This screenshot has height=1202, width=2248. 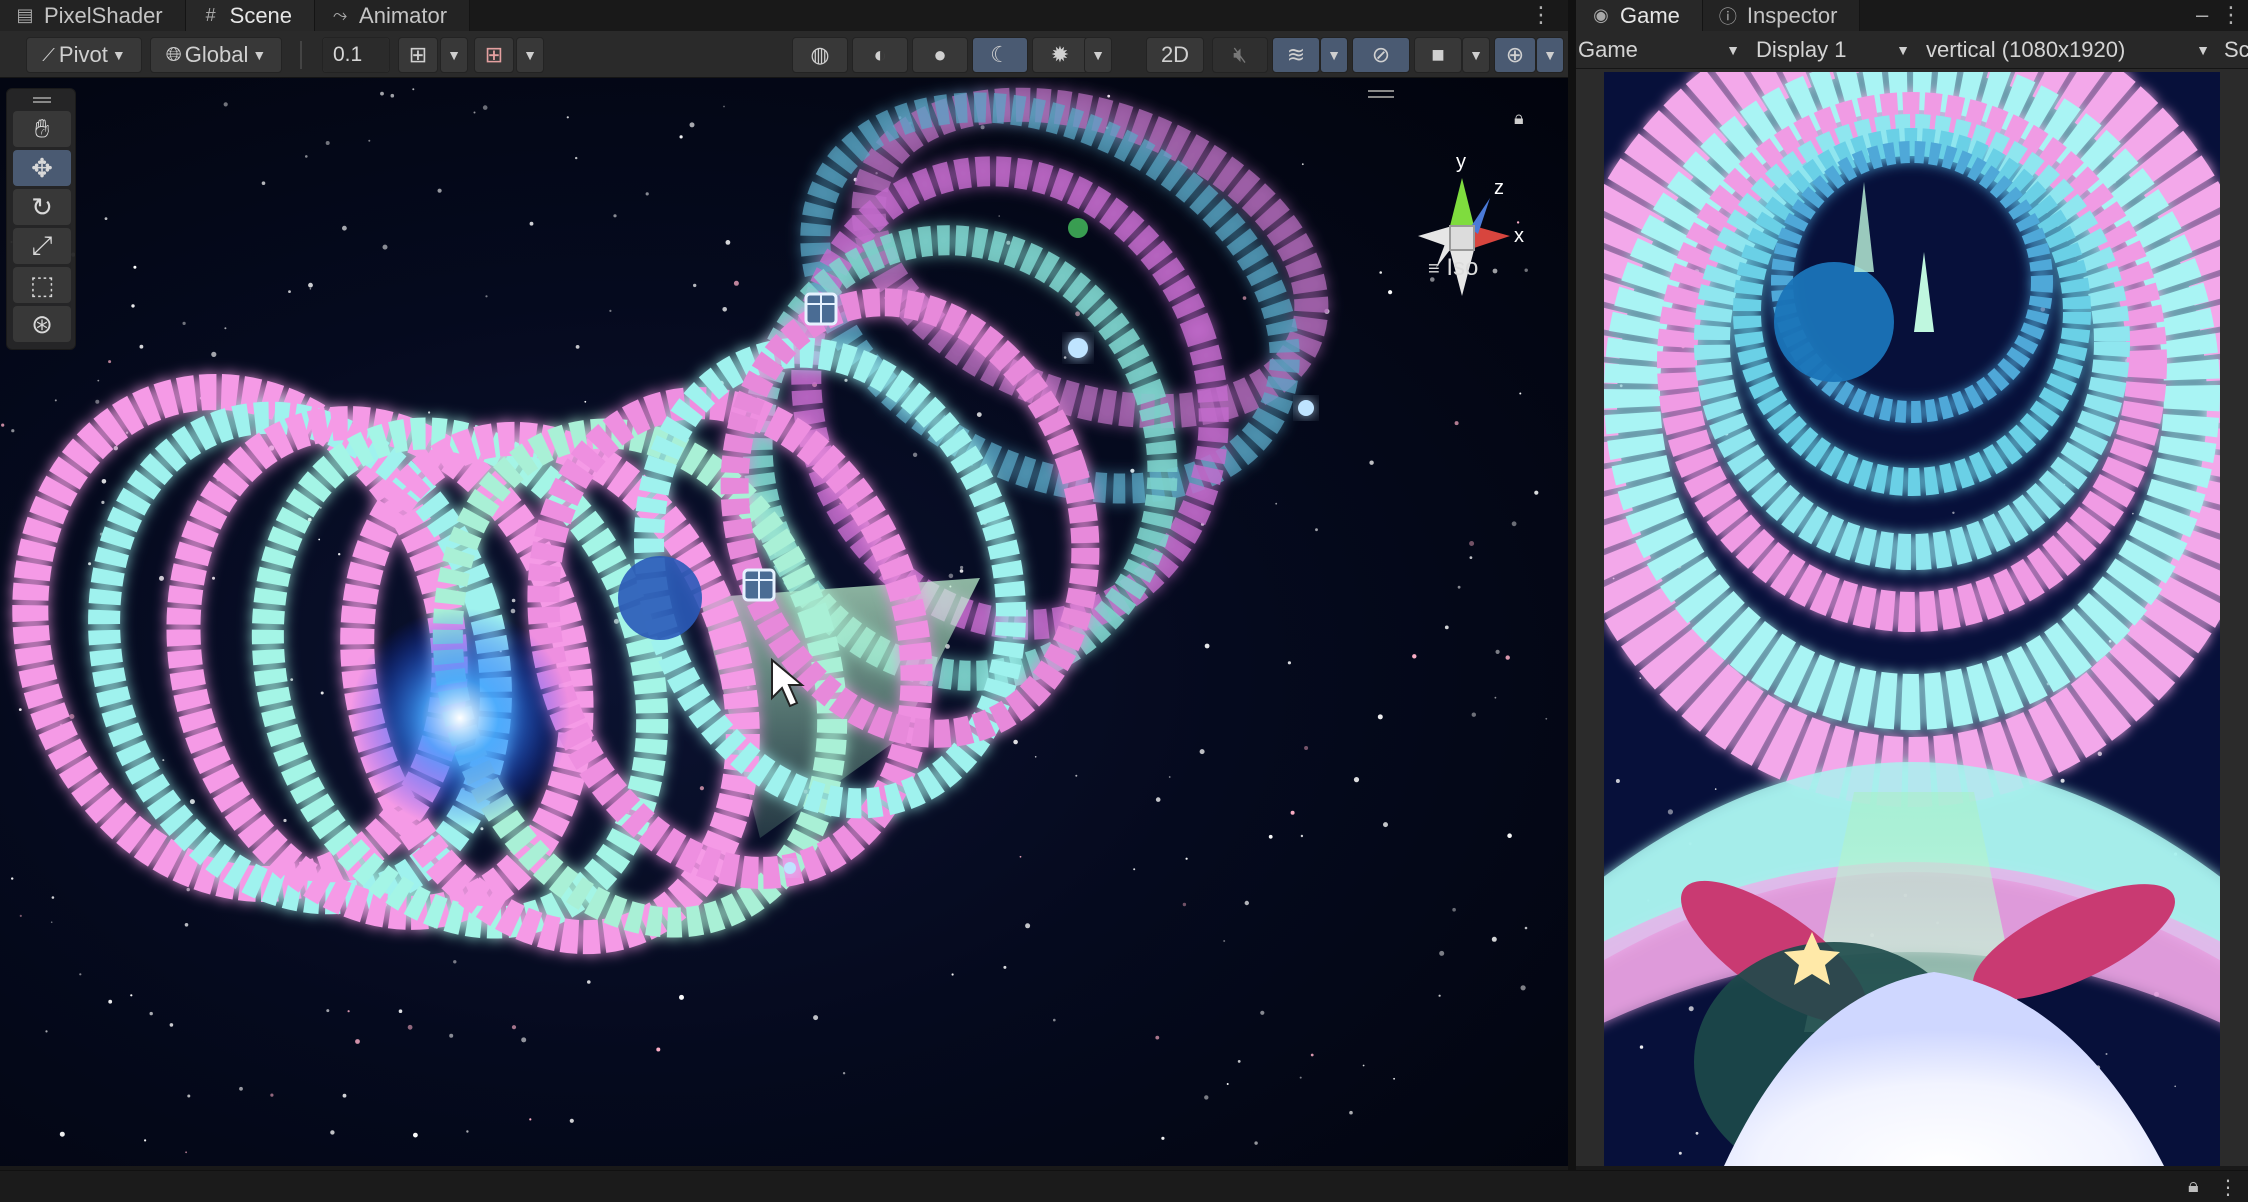 What do you see at coordinates (42, 285) in the screenshot?
I see `rect-tool-button: ⬚` at bounding box center [42, 285].